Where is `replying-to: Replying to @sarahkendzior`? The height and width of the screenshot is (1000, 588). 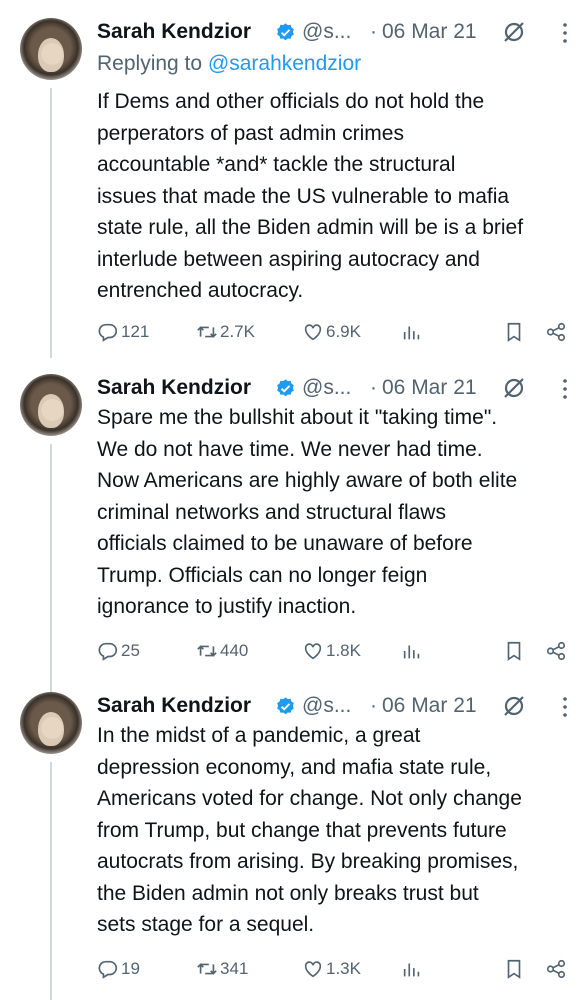
replying-to: Replying to @sarahkendzior is located at coordinates (229, 64).